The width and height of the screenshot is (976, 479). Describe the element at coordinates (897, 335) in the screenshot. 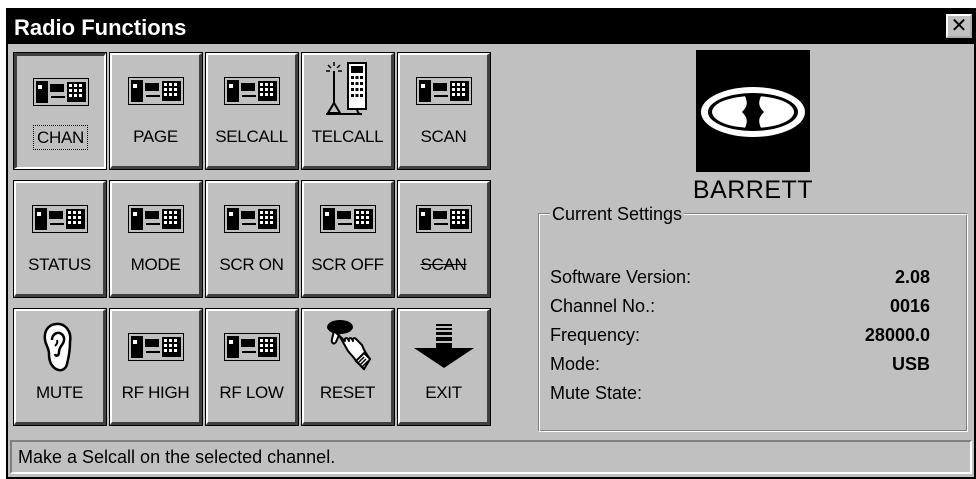

I see `frequency-value: 28000.0` at that location.